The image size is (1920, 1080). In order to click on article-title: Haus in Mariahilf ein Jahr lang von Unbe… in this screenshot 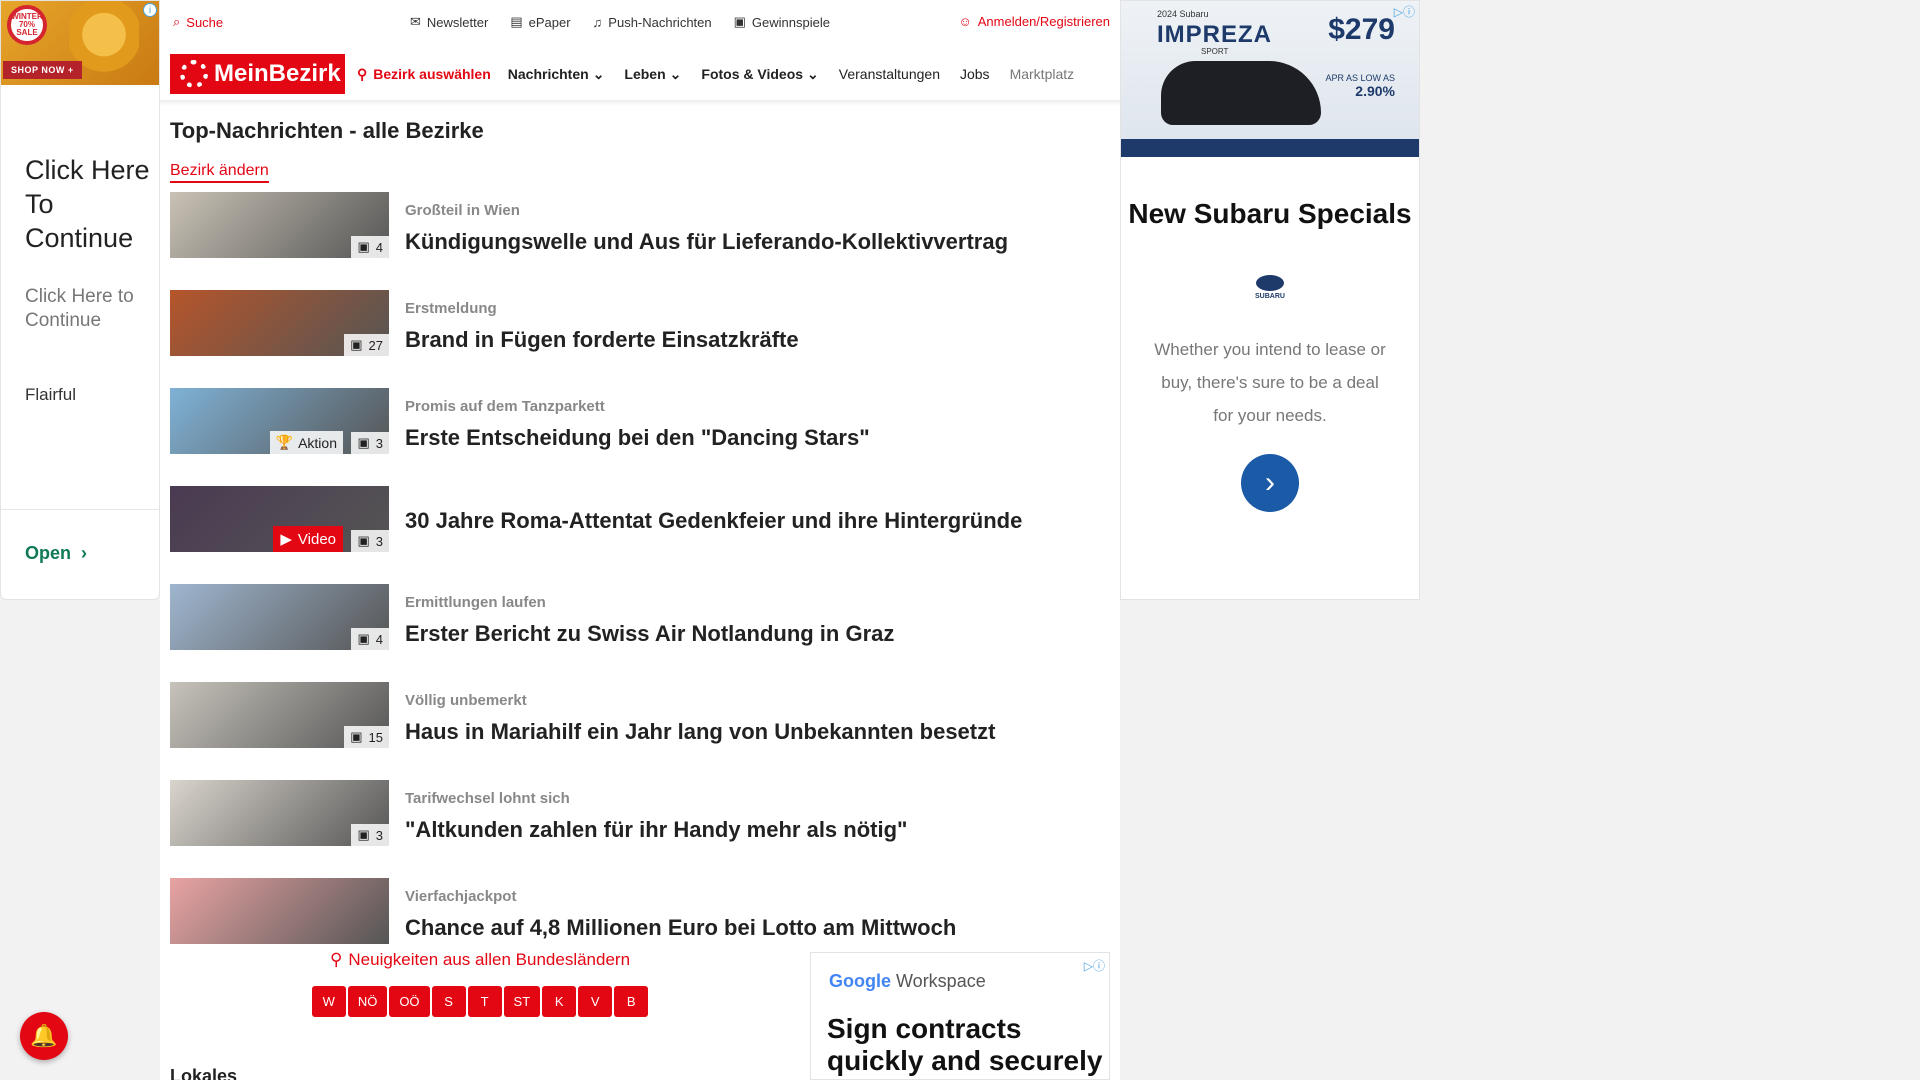, I will do `click(700, 732)`.